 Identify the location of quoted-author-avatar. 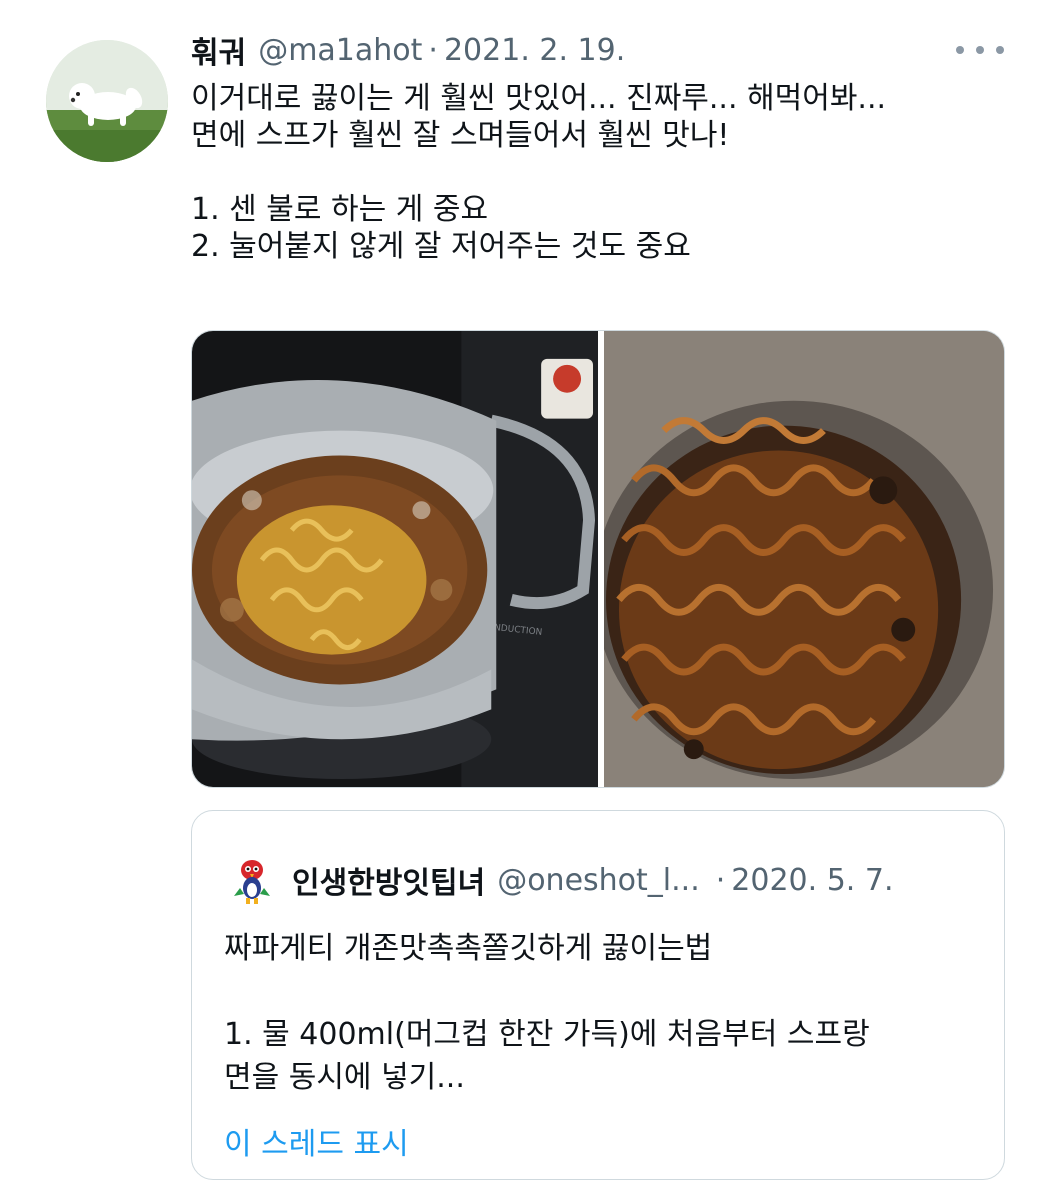
(252, 880).